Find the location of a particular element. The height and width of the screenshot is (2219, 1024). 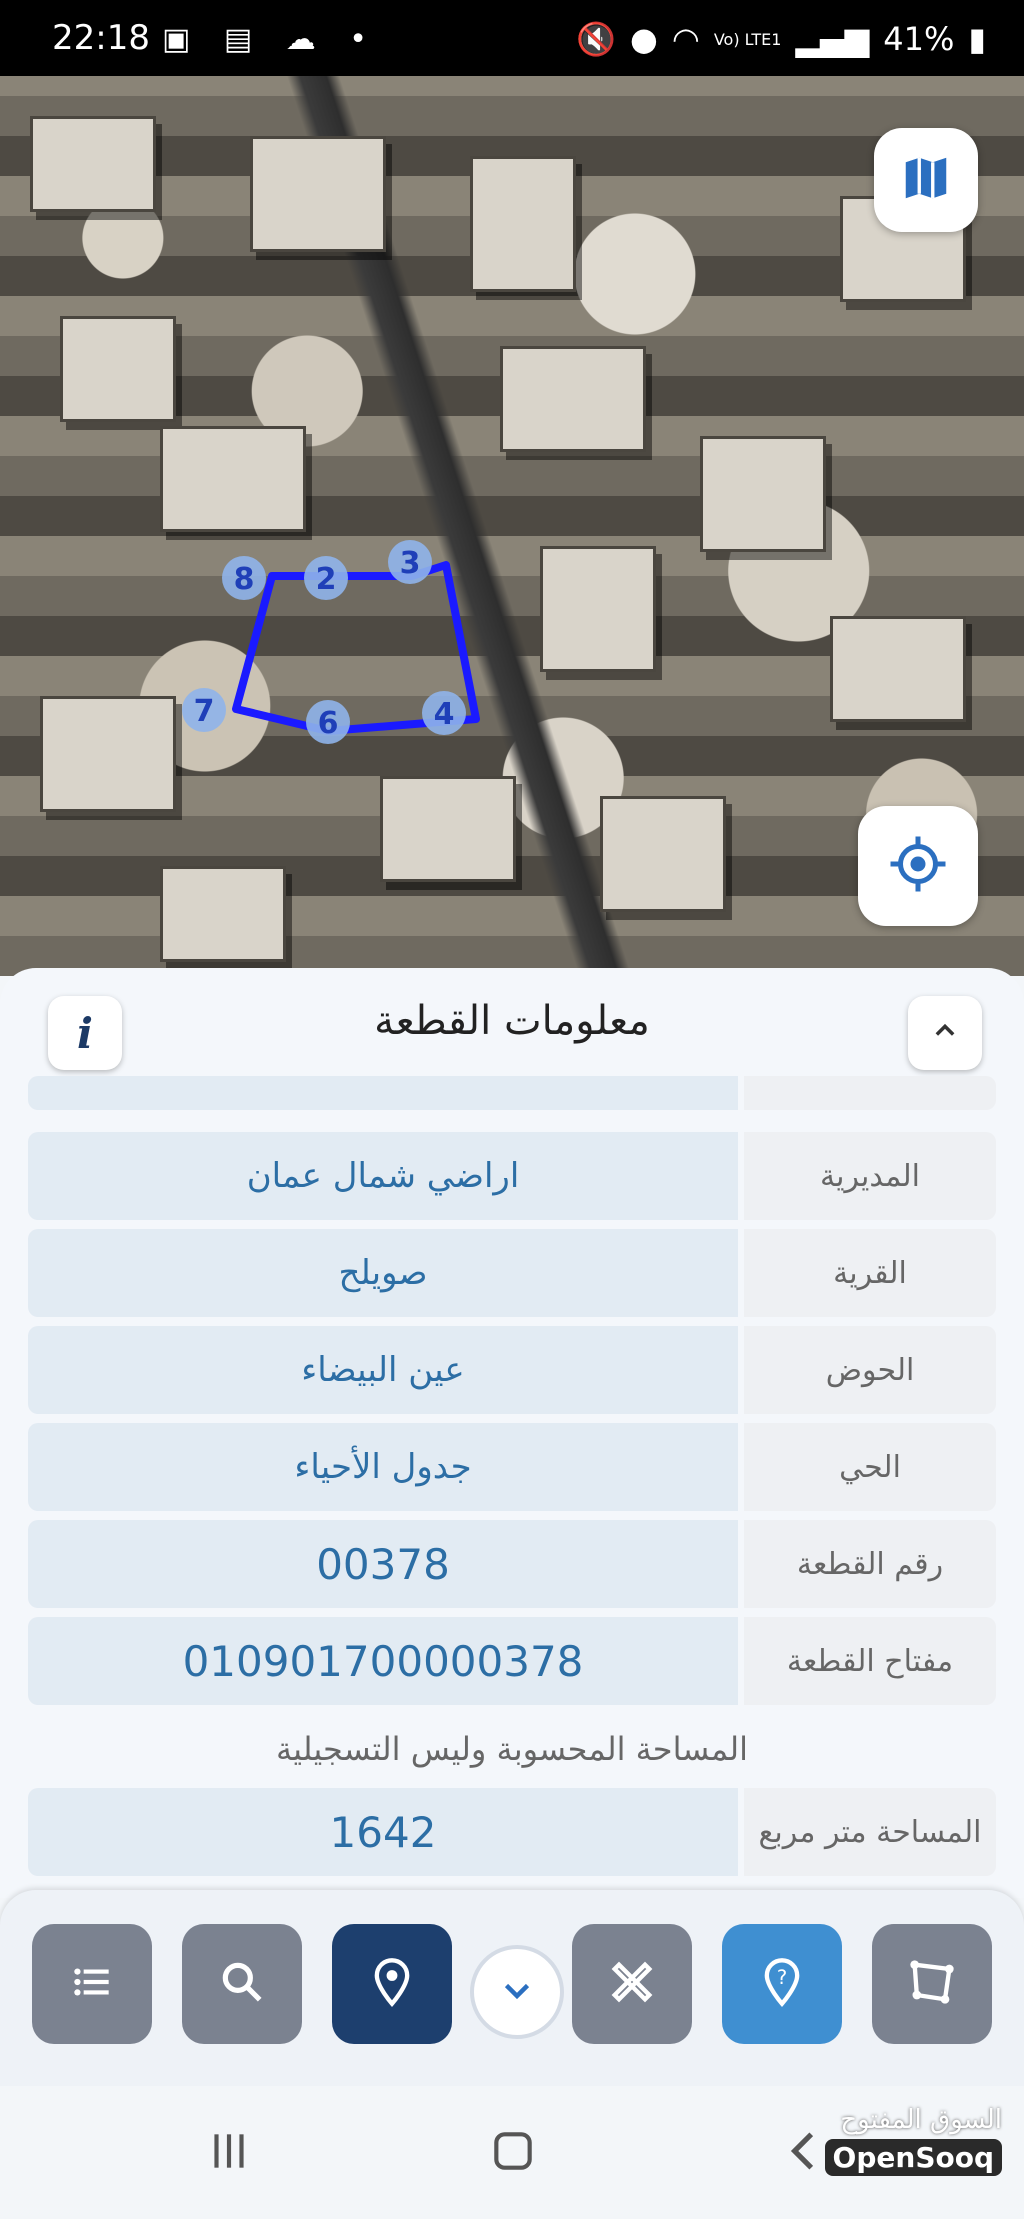

help-button: ? is located at coordinates (782, 1984).